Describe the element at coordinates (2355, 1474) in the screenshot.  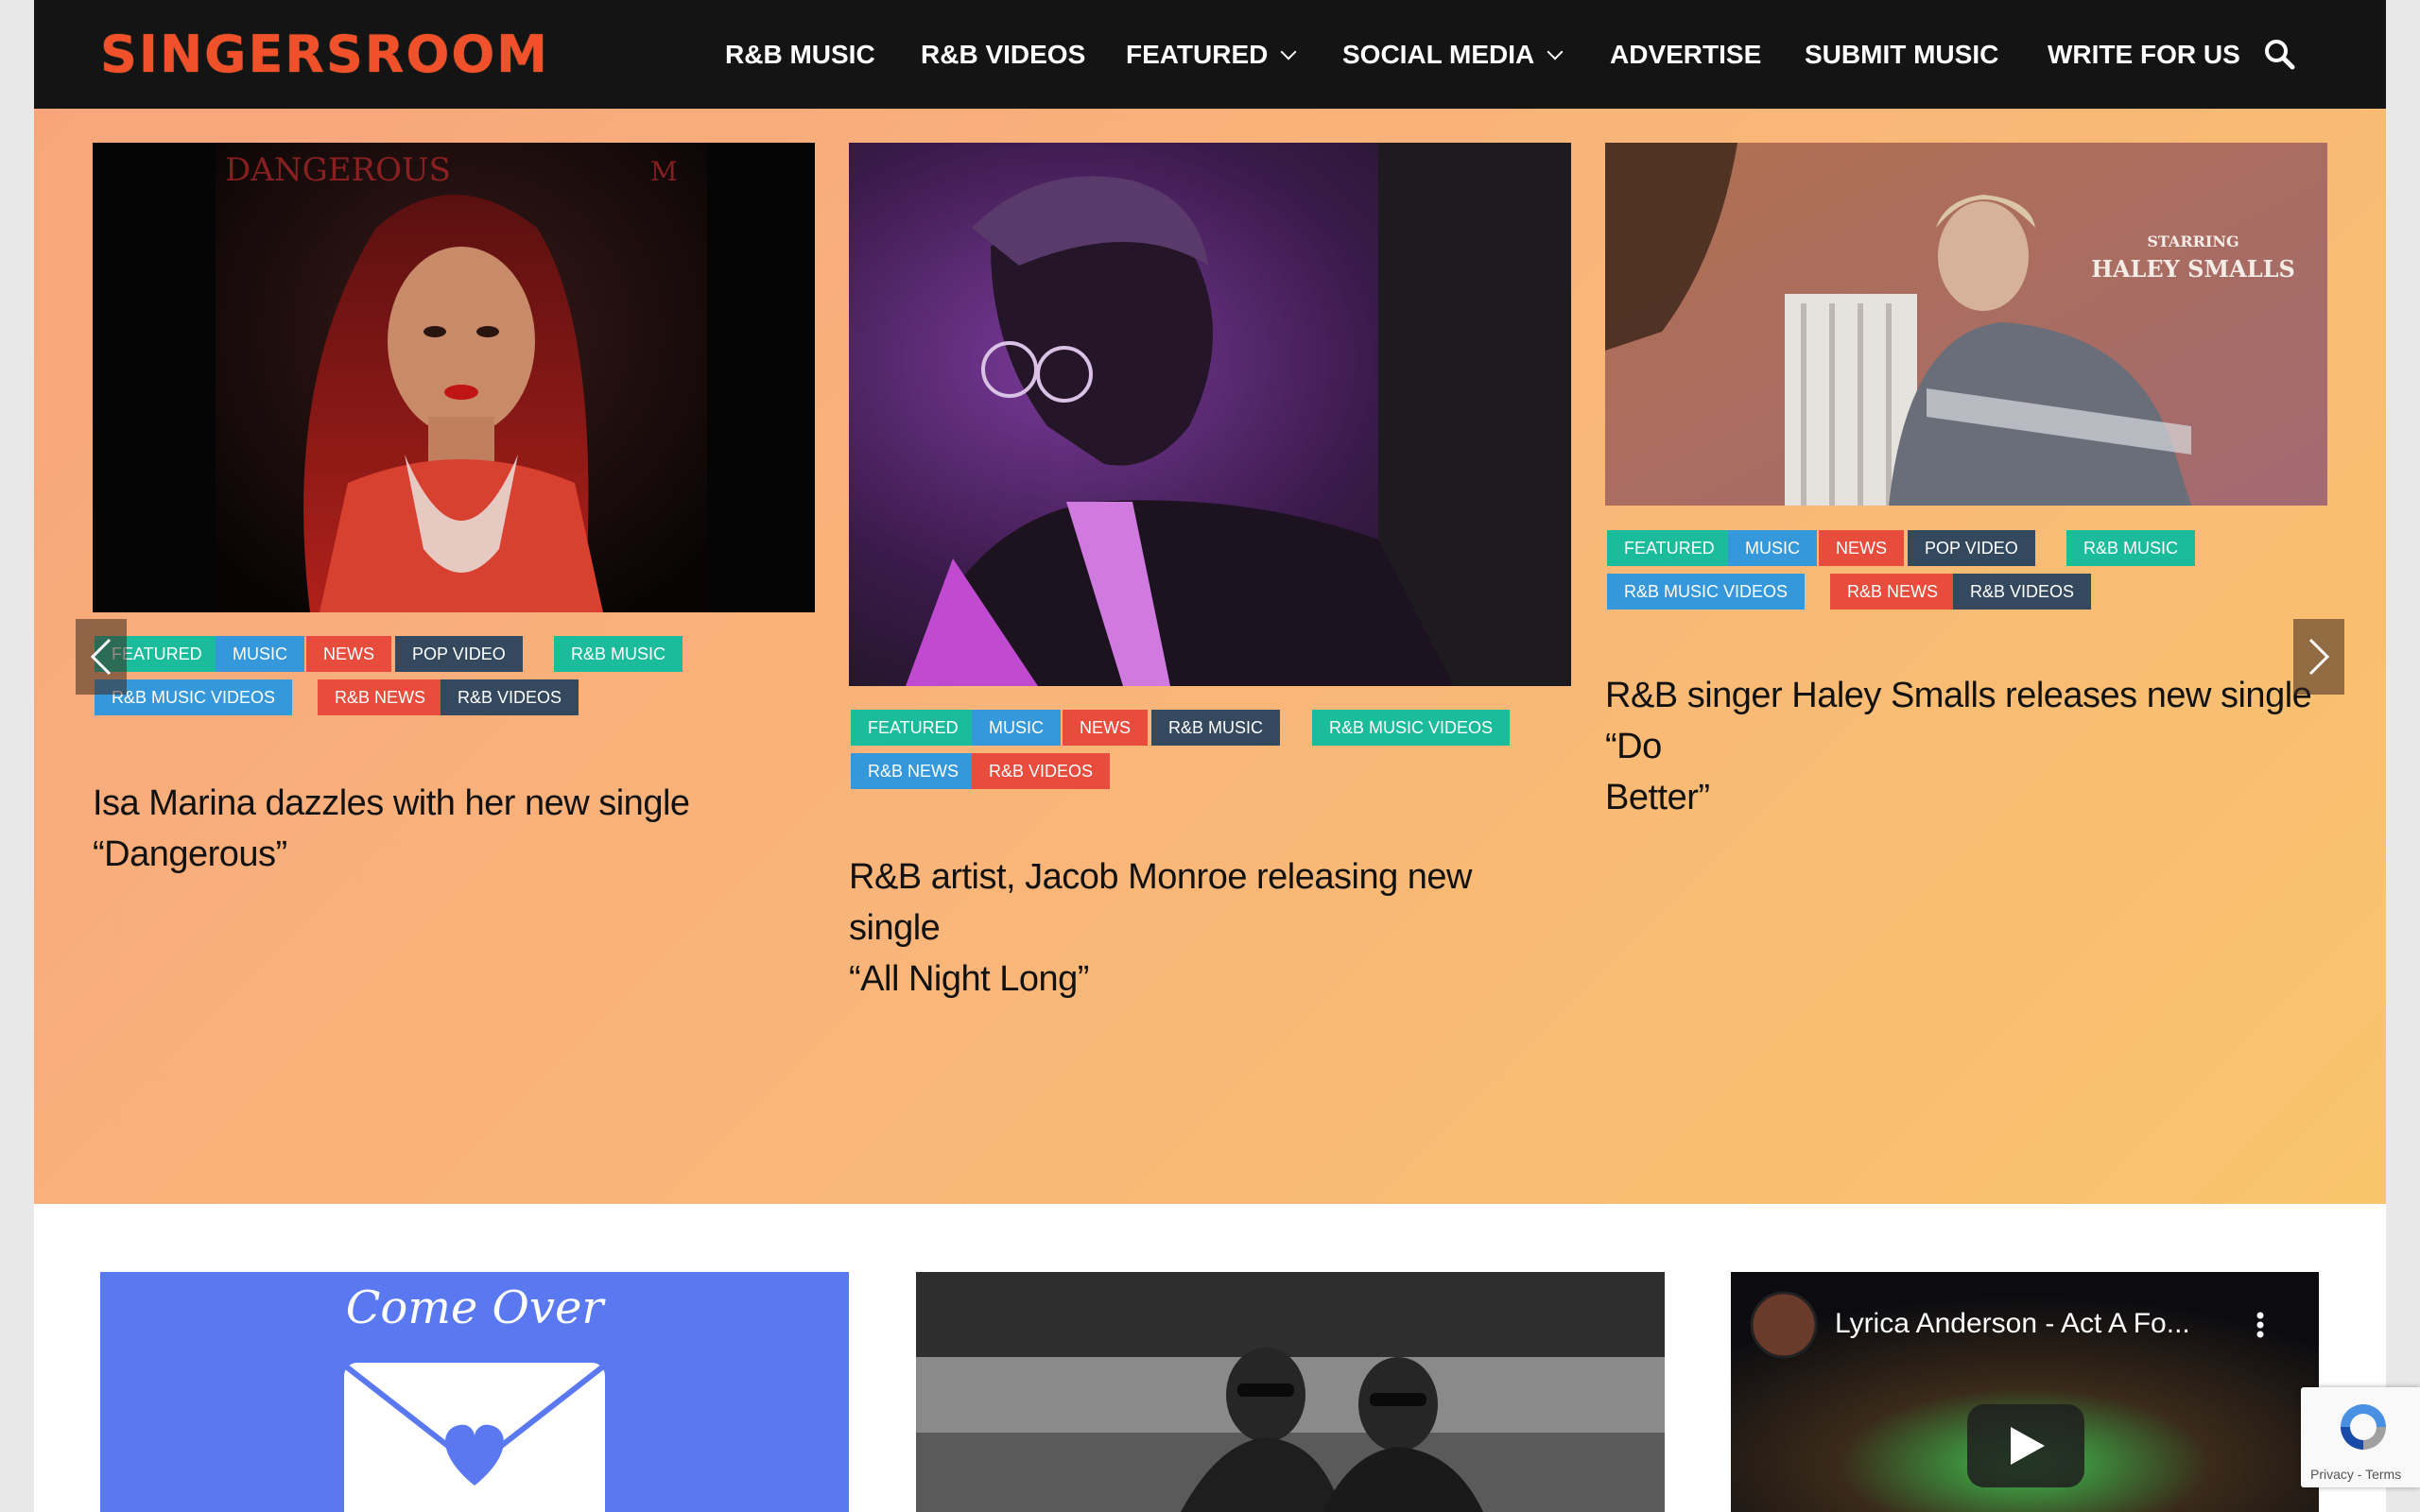
I see `recaptcha-links: Privacy - Terms` at that location.